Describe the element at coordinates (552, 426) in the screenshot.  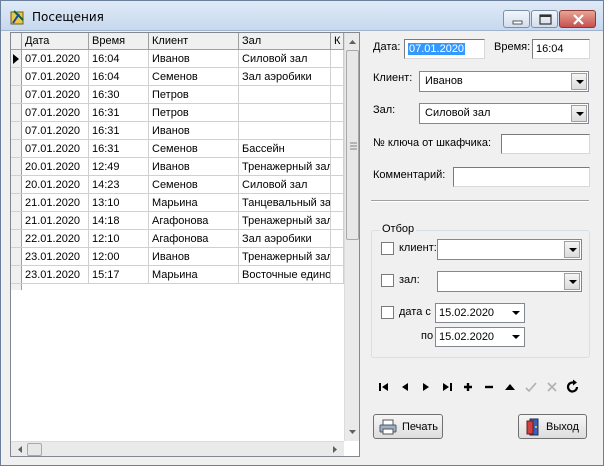
I see `exit-button: Выход` at that location.